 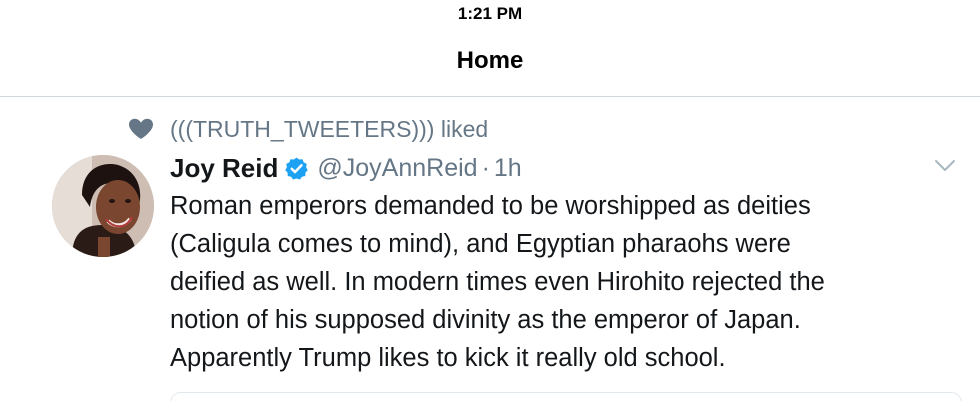 I want to click on author-handle: @JoyAnnReid, so click(x=397, y=168).